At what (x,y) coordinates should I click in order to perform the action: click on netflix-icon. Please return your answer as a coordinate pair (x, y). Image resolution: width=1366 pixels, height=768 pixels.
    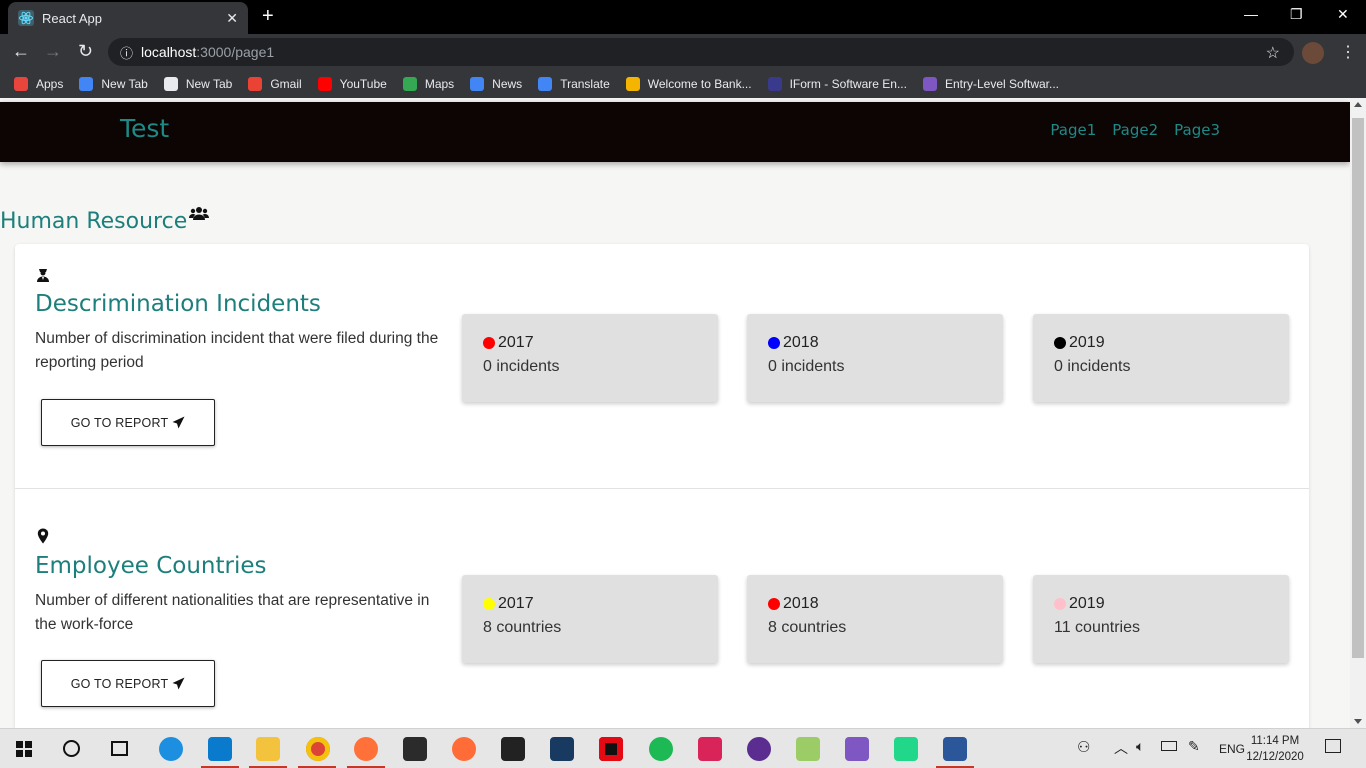
    Looking at the image, I should click on (611, 749).